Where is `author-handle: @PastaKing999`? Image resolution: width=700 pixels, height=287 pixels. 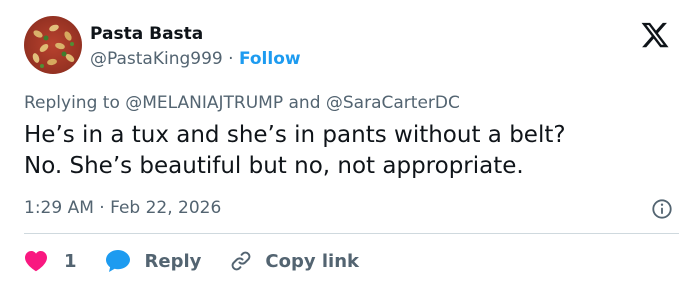
author-handle: @PastaKing999 is located at coordinates (156, 59).